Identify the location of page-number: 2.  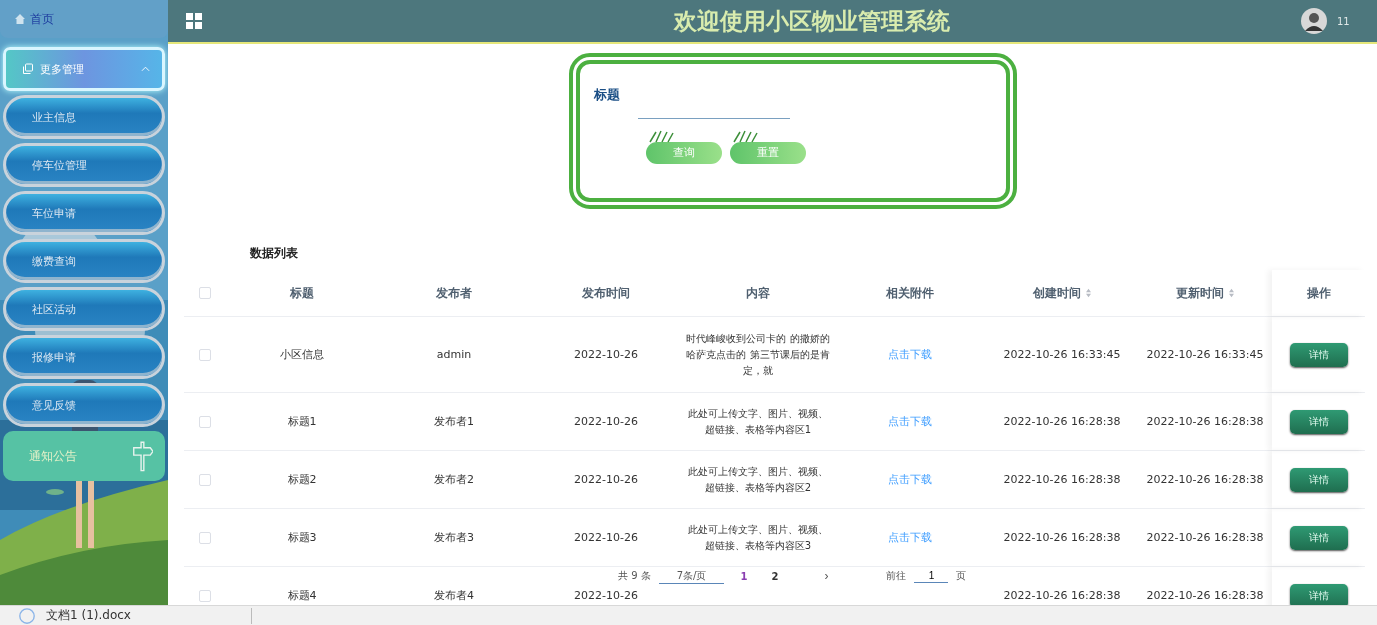
(775, 576).